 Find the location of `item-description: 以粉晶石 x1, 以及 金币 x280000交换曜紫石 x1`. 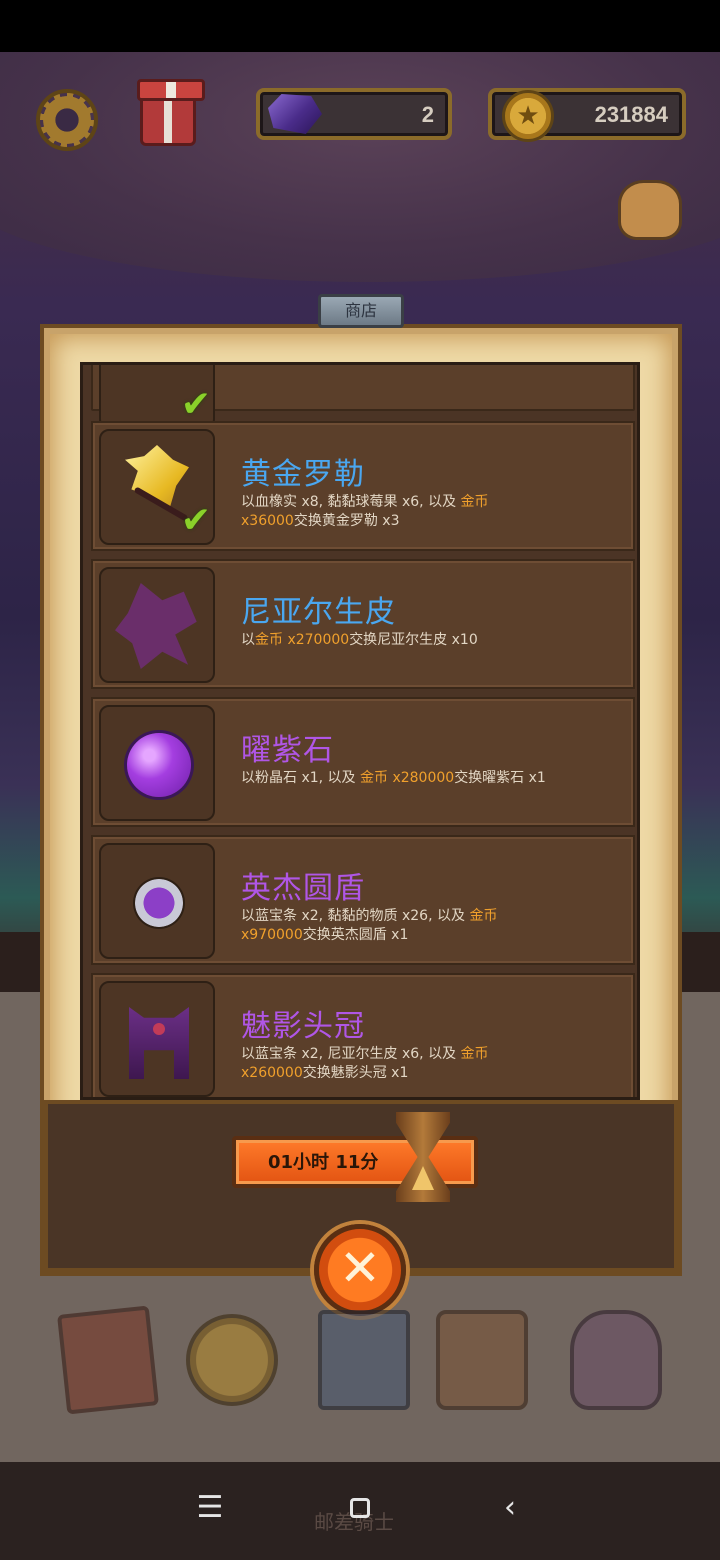

item-description: 以粉晶石 x1, 以及 金币 x280000交换曜紫石 x1 is located at coordinates (393, 778).